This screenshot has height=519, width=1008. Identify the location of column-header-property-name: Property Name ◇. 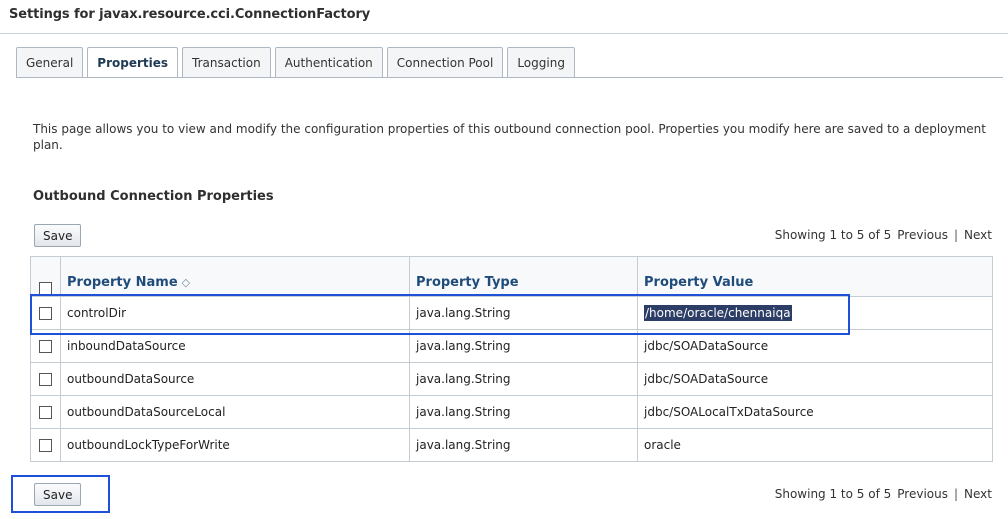
(235, 276).